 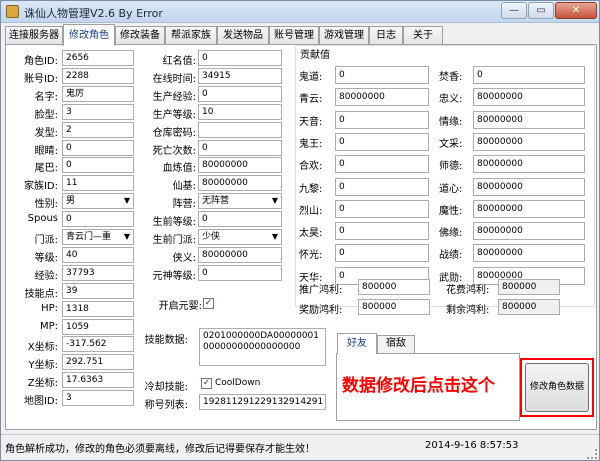 What do you see at coordinates (98, 290) in the screenshot?
I see `col1-item-13-field: 39` at bounding box center [98, 290].